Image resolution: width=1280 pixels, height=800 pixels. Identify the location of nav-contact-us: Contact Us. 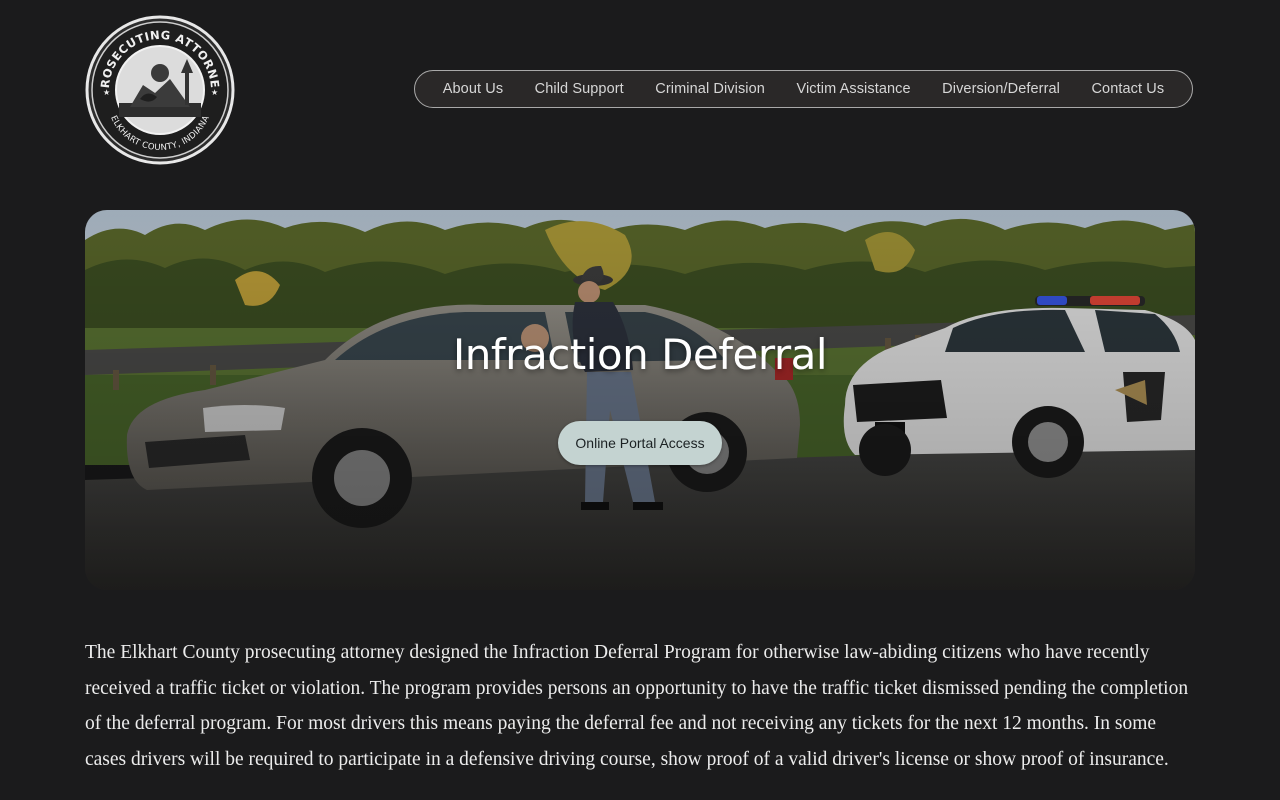
(1127, 89).